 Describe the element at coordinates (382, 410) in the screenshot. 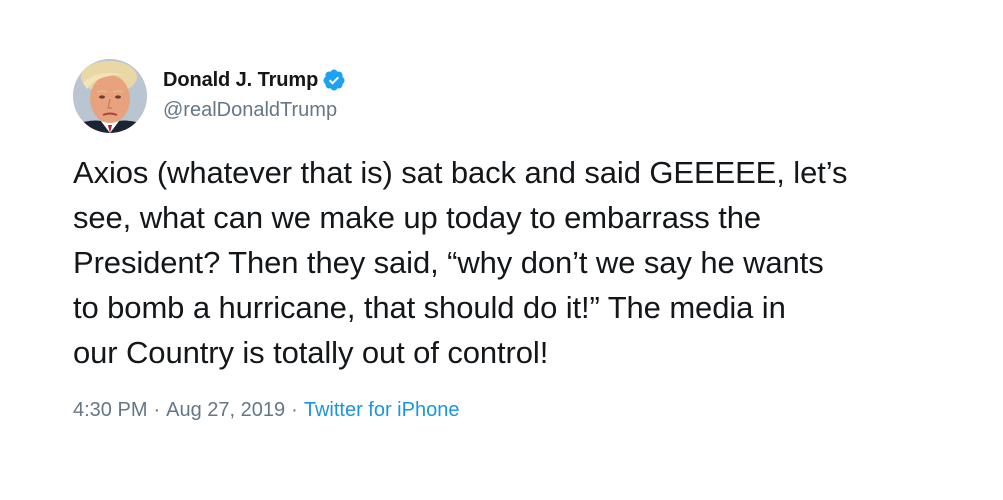

I see `tweet-source-link: Twitter for iPhone` at that location.